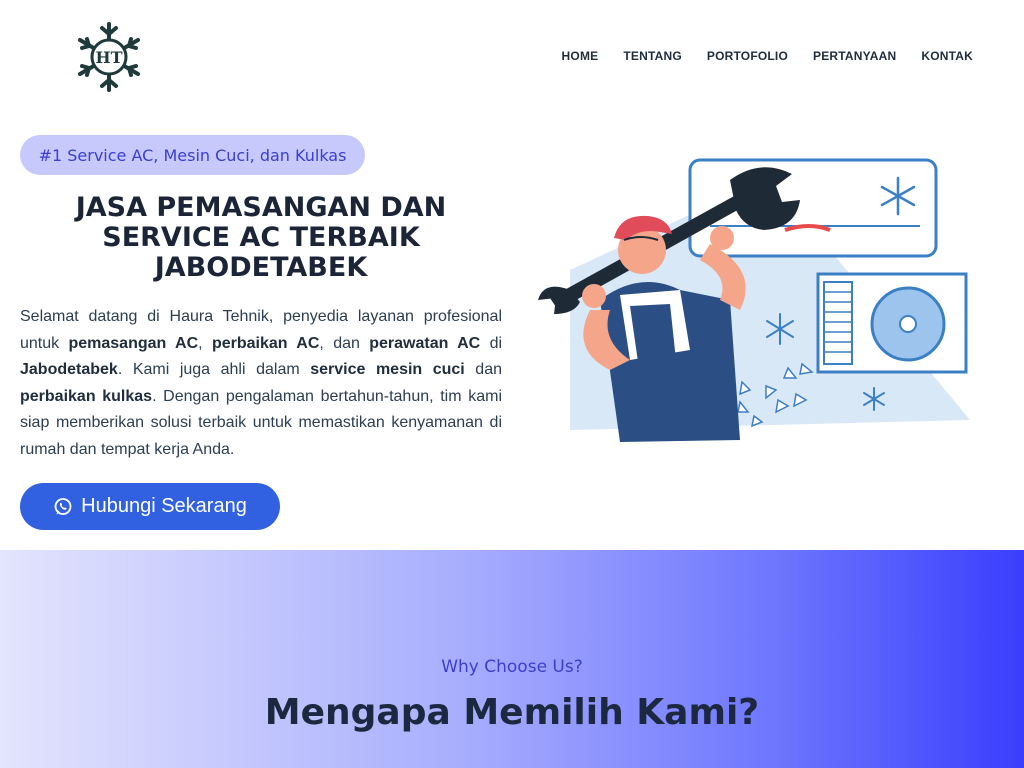  I want to click on contact-now-button: Hubungi Sekarang, so click(150, 506).